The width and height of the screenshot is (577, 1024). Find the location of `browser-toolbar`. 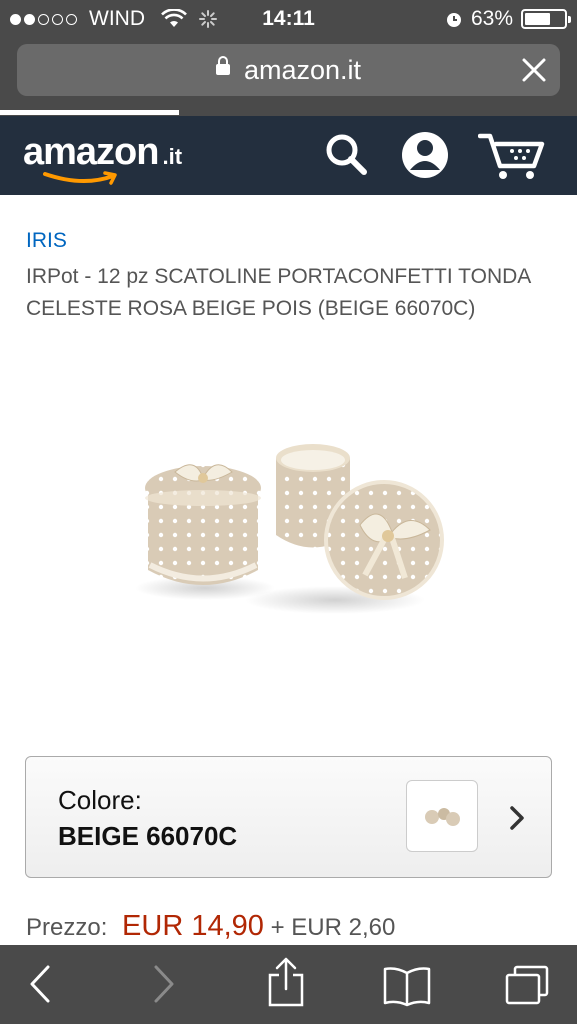

browser-toolbar is located at coordinates (288, 984).